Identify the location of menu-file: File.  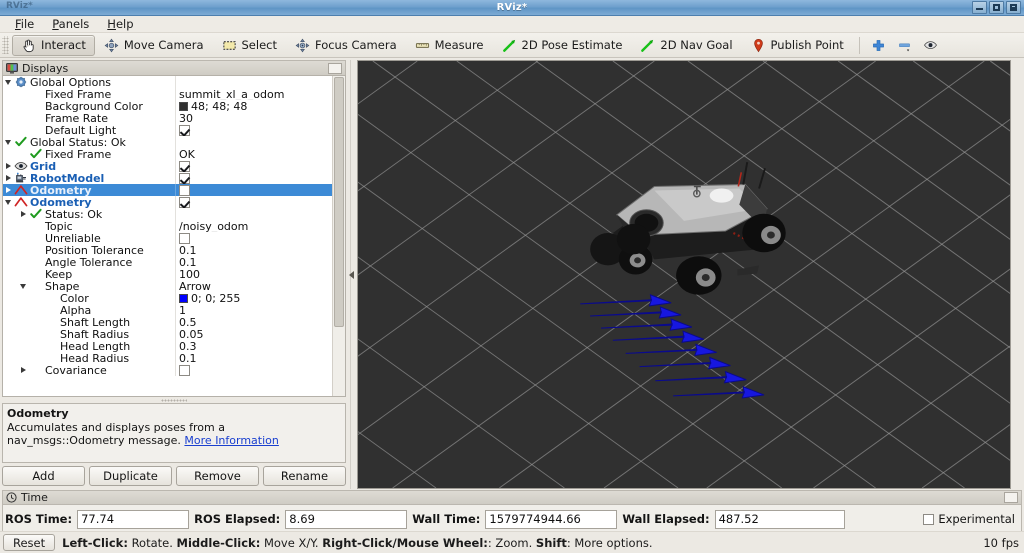
(24, 24).